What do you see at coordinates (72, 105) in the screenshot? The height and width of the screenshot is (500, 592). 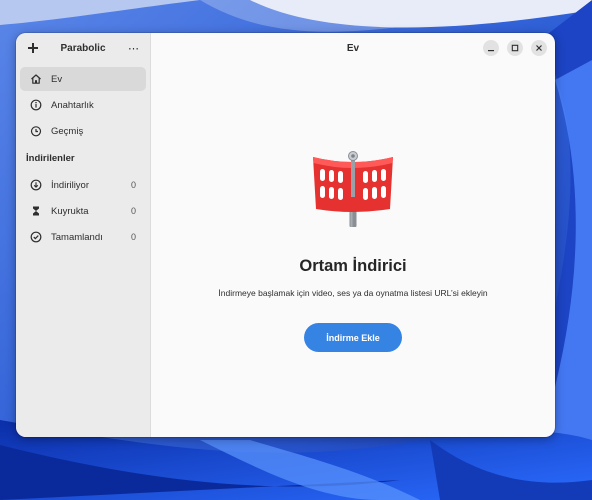 I see `sidebar-item-label: Anahtarlık` at bounding box center [72, 105].